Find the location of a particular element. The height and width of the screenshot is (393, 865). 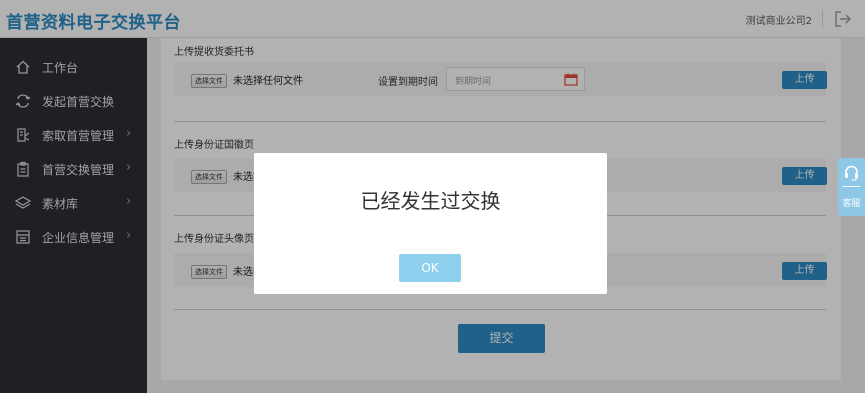

ok-button: OK is located at coordinates (430, 268).